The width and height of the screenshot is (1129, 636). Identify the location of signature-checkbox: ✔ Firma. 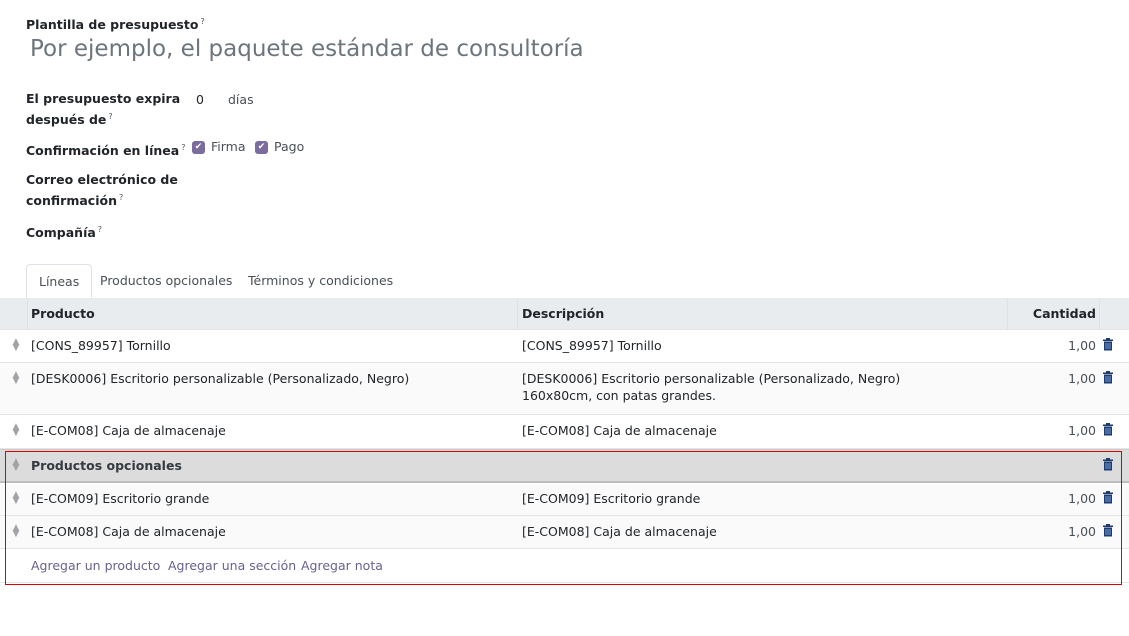
(219, 146).